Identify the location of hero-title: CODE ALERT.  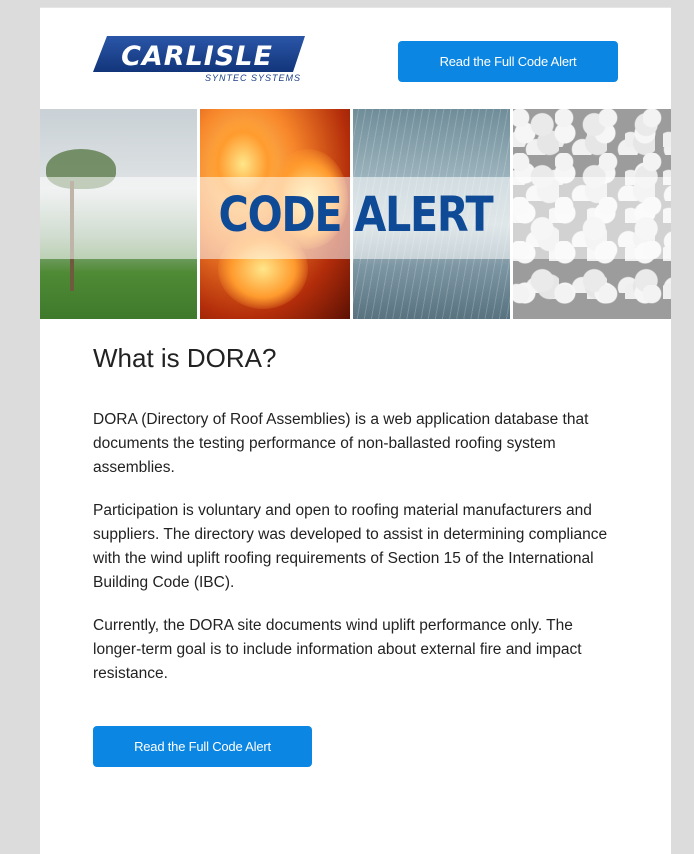
(356, 215).